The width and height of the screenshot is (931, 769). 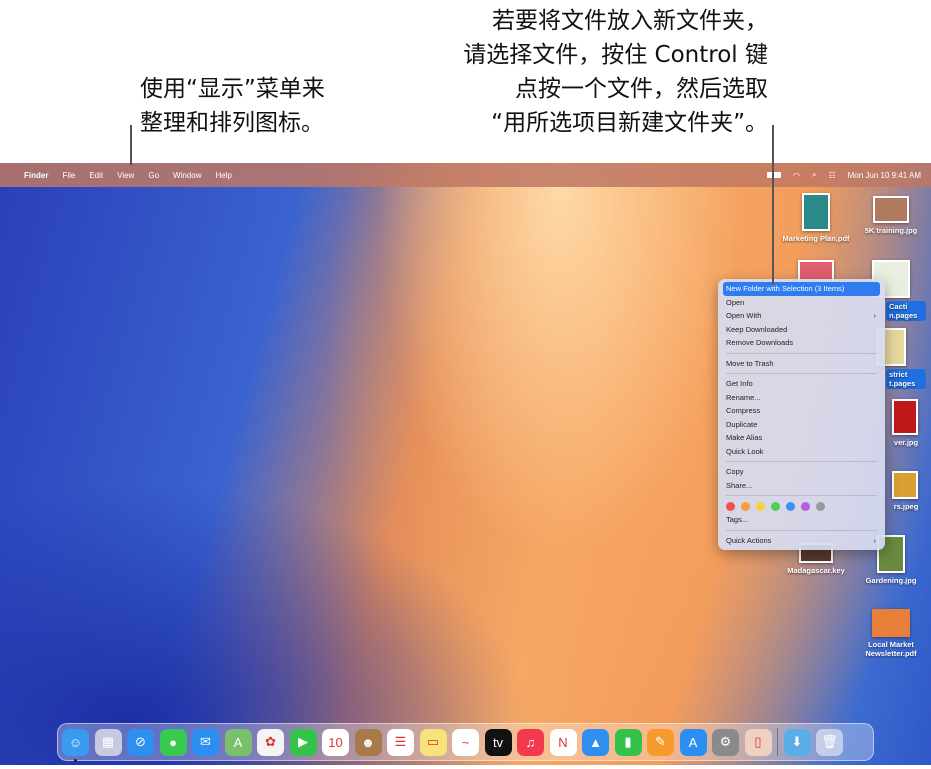 I want to click on menu-item-copy: Copy, so click(x=801, y=472).